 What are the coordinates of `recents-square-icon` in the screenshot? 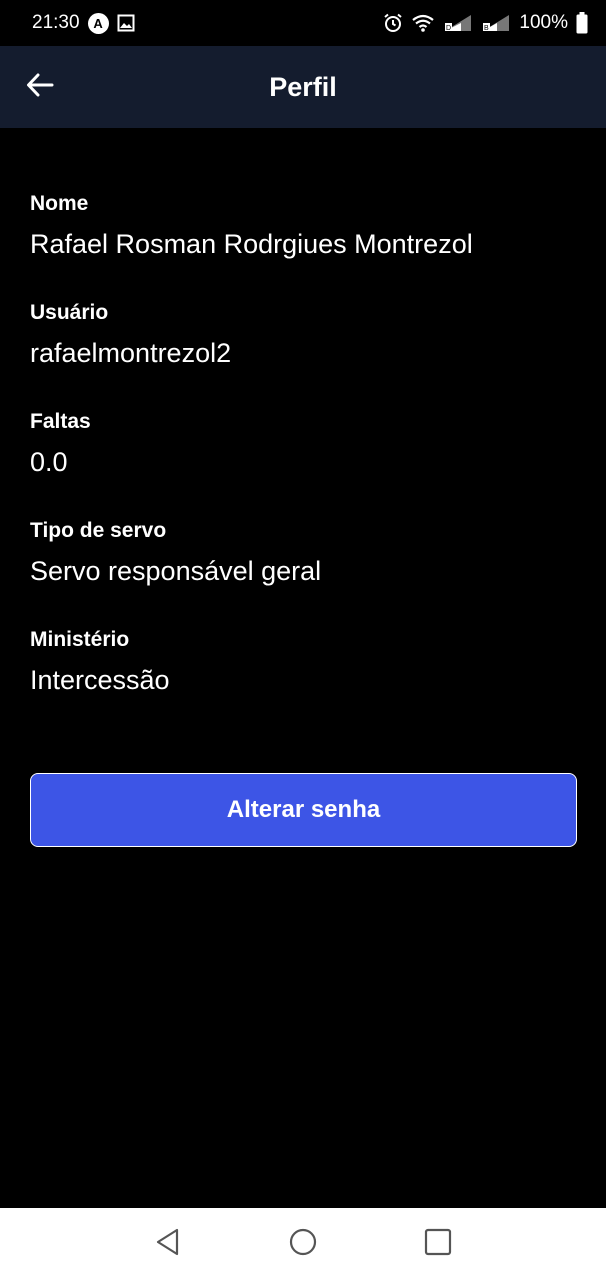 It's located at (438, 1244).